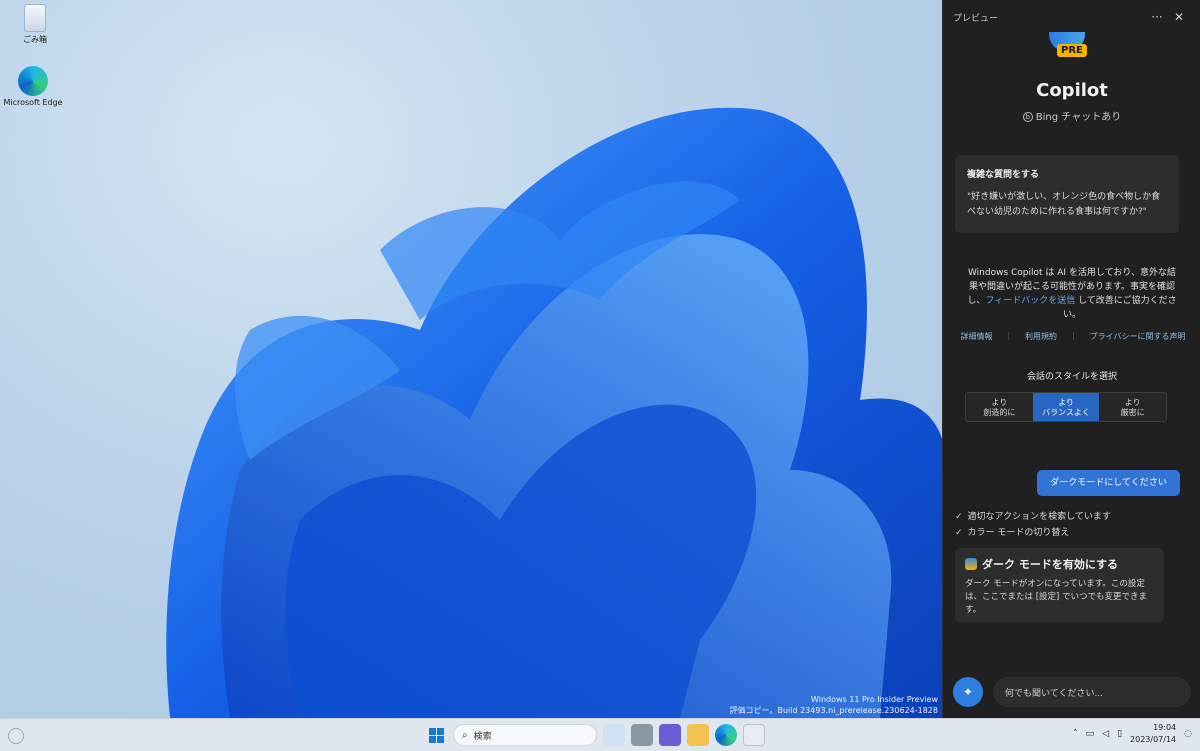 The width and height of the screenshot is (1200, 751). Describe the element at coordinates (1132, 412) in the screenshot. I see `style-precise-line2: 厳密に` at that location.